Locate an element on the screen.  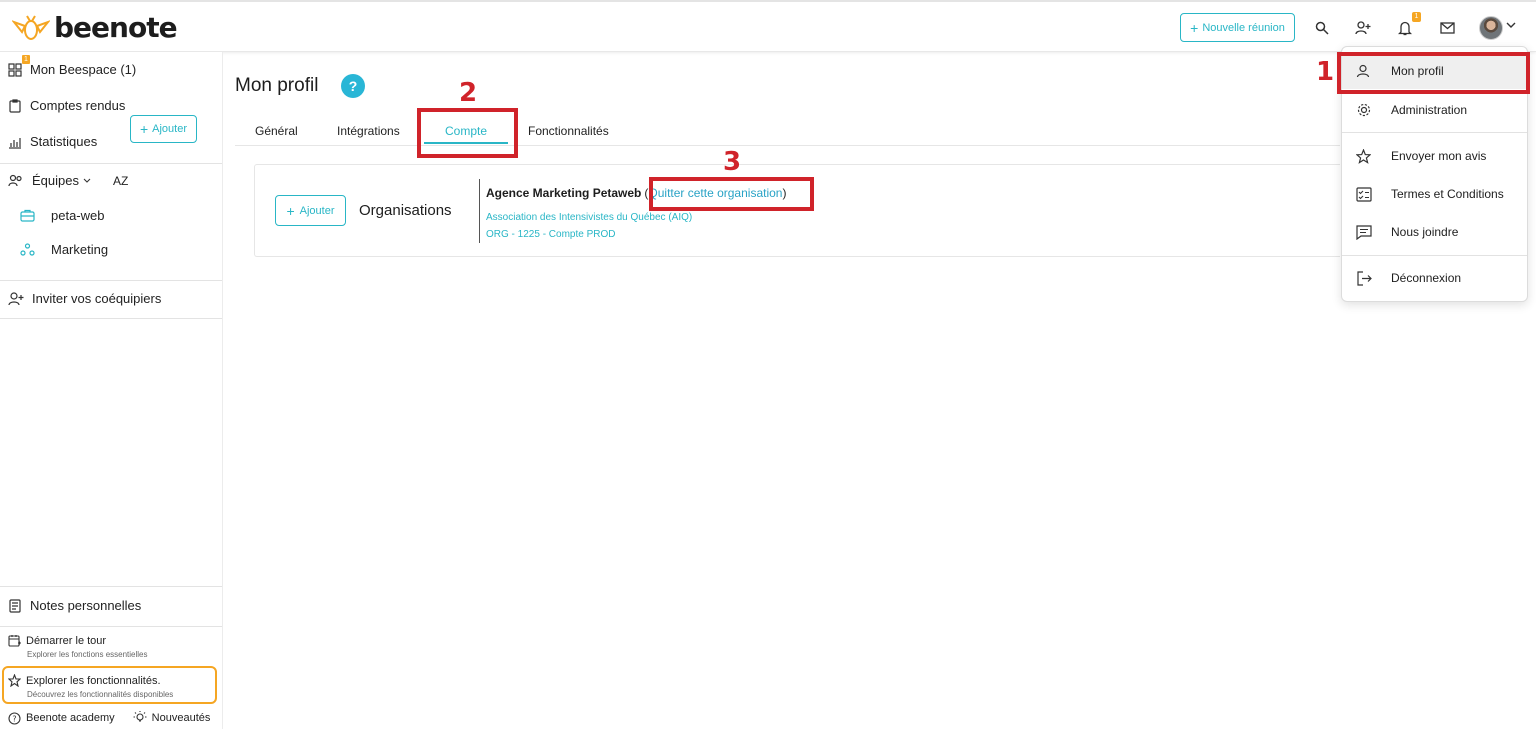
tour-title: Démarrer le tour is located at coordinates (66, 640).